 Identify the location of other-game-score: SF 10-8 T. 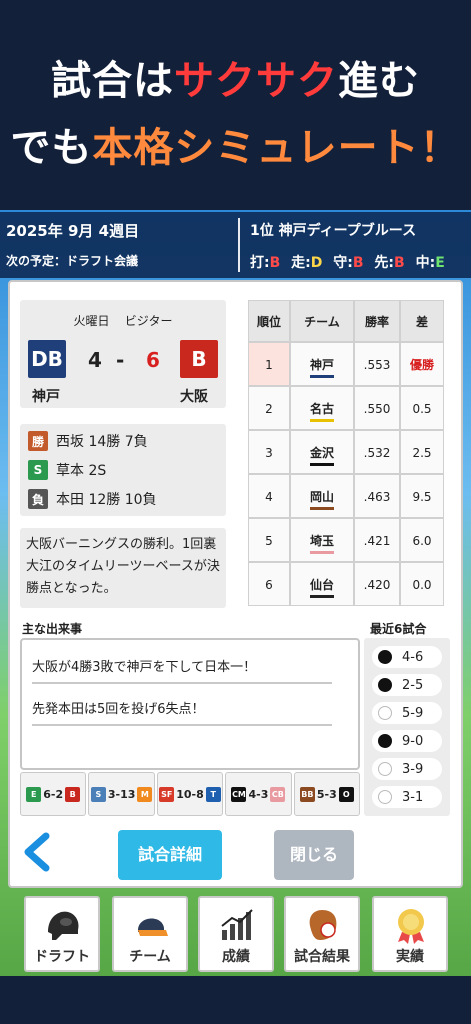
(190, 794).